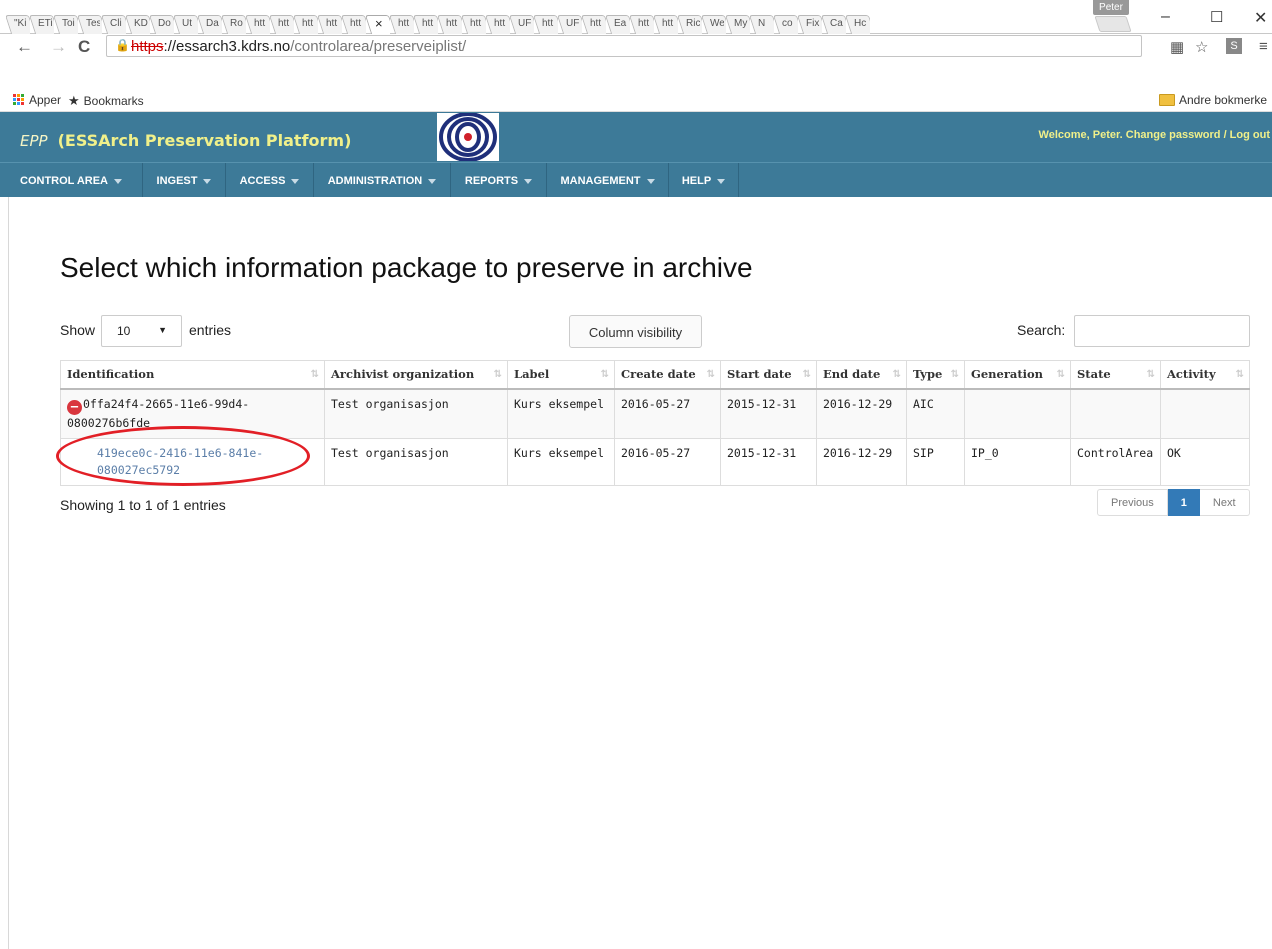  I want to click on column-visibility-button: Column visibility, so click(635, 331).